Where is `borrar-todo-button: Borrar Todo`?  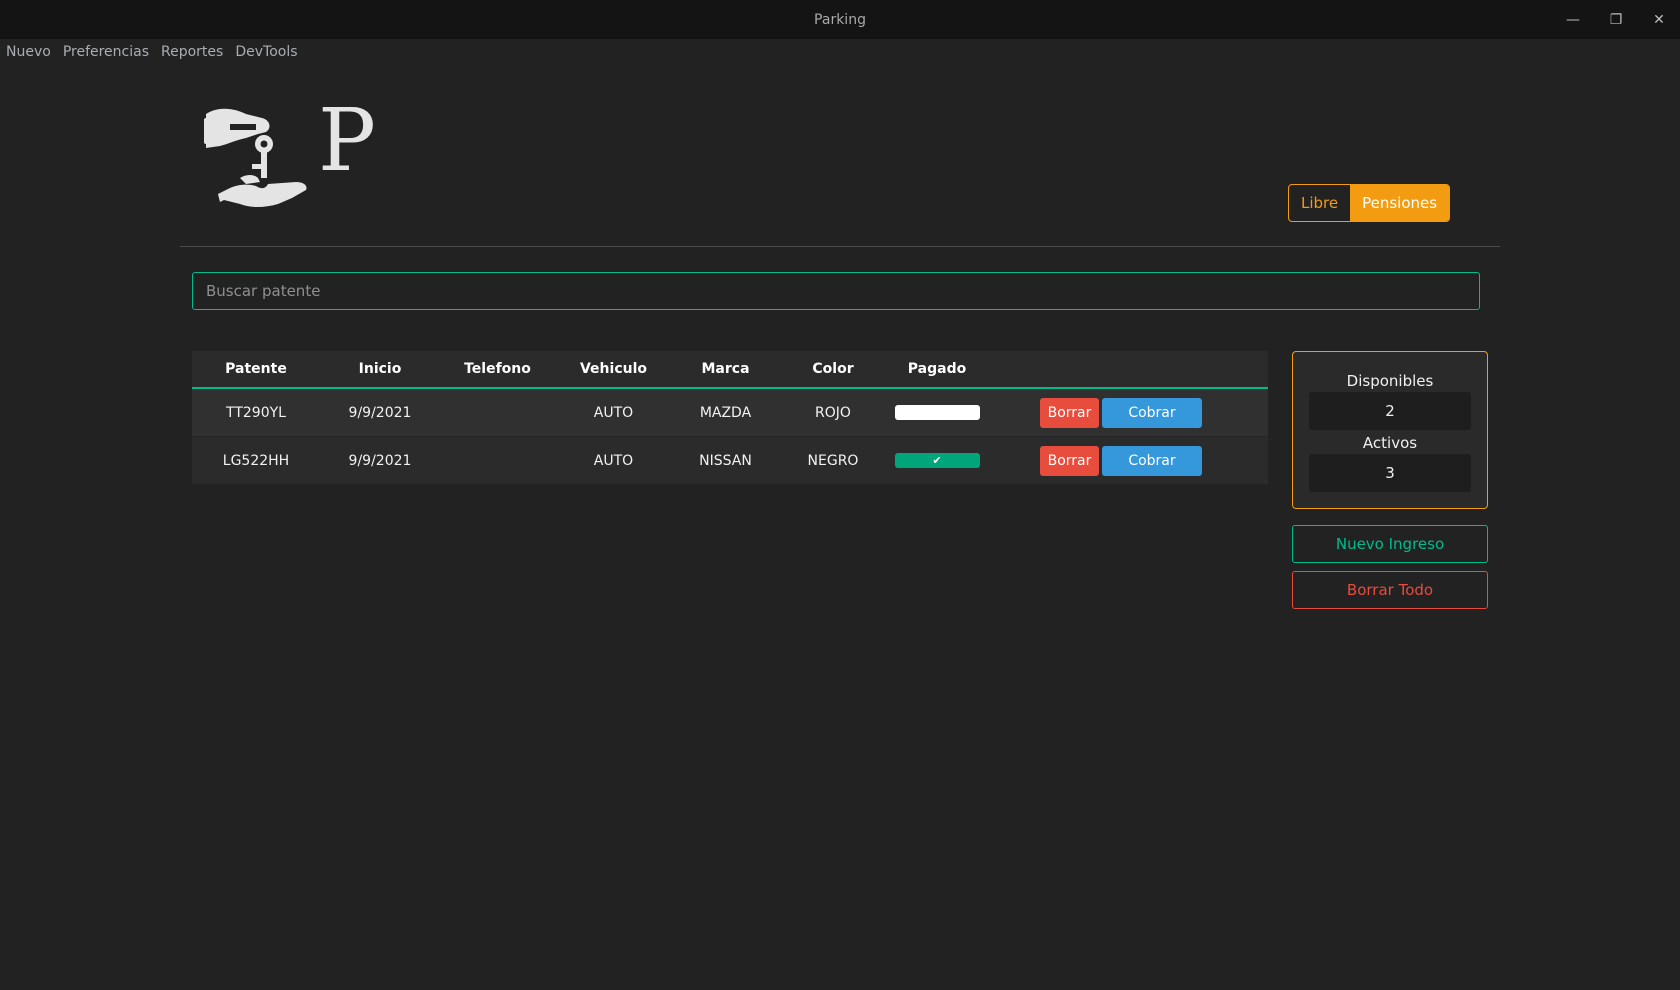 borrar-todo-button: Borrar Todo is located at coordinates (1390, 590).